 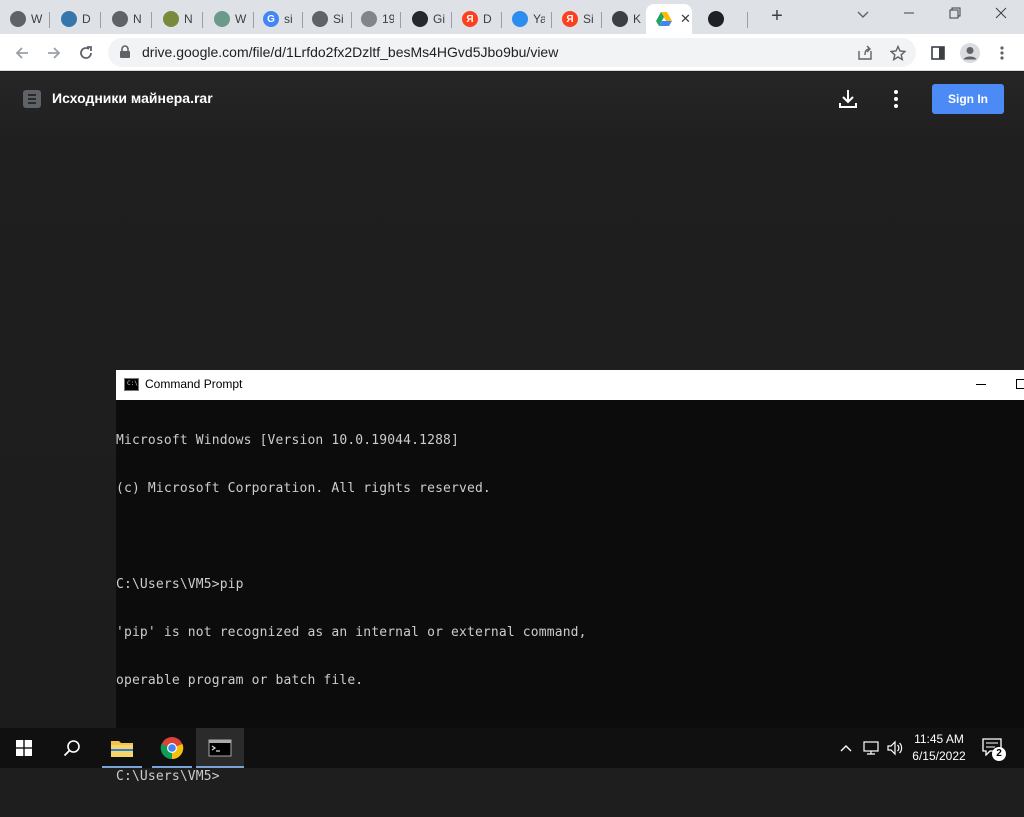 I want to click on tab-title: K, so click(x=637, y=19).